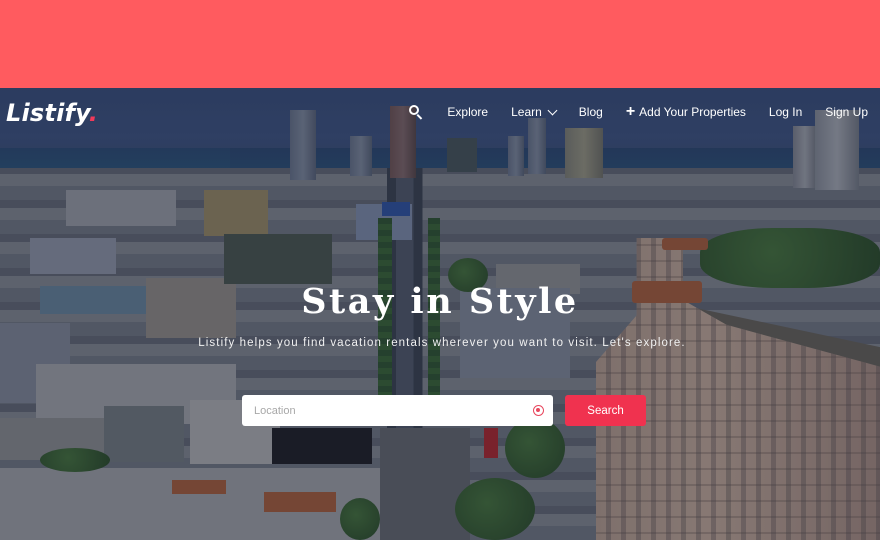 The width and height of the screenshot is (880, 540). Describe the element at coordinates (47, 113) in the screenshot. I see `logo-text: Listify` at that location.